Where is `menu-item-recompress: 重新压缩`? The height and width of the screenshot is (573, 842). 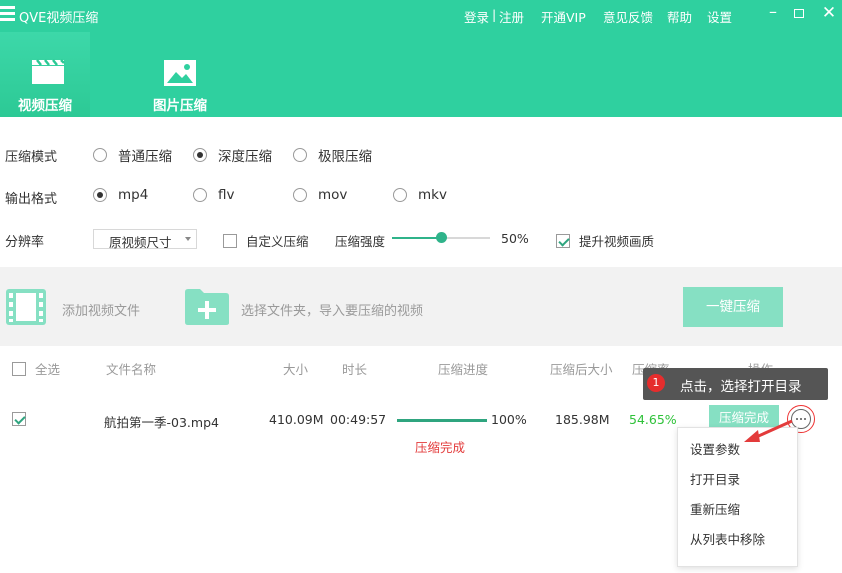
menu-item-recompress: 重新压缩 is located at coordinates (715, 508).